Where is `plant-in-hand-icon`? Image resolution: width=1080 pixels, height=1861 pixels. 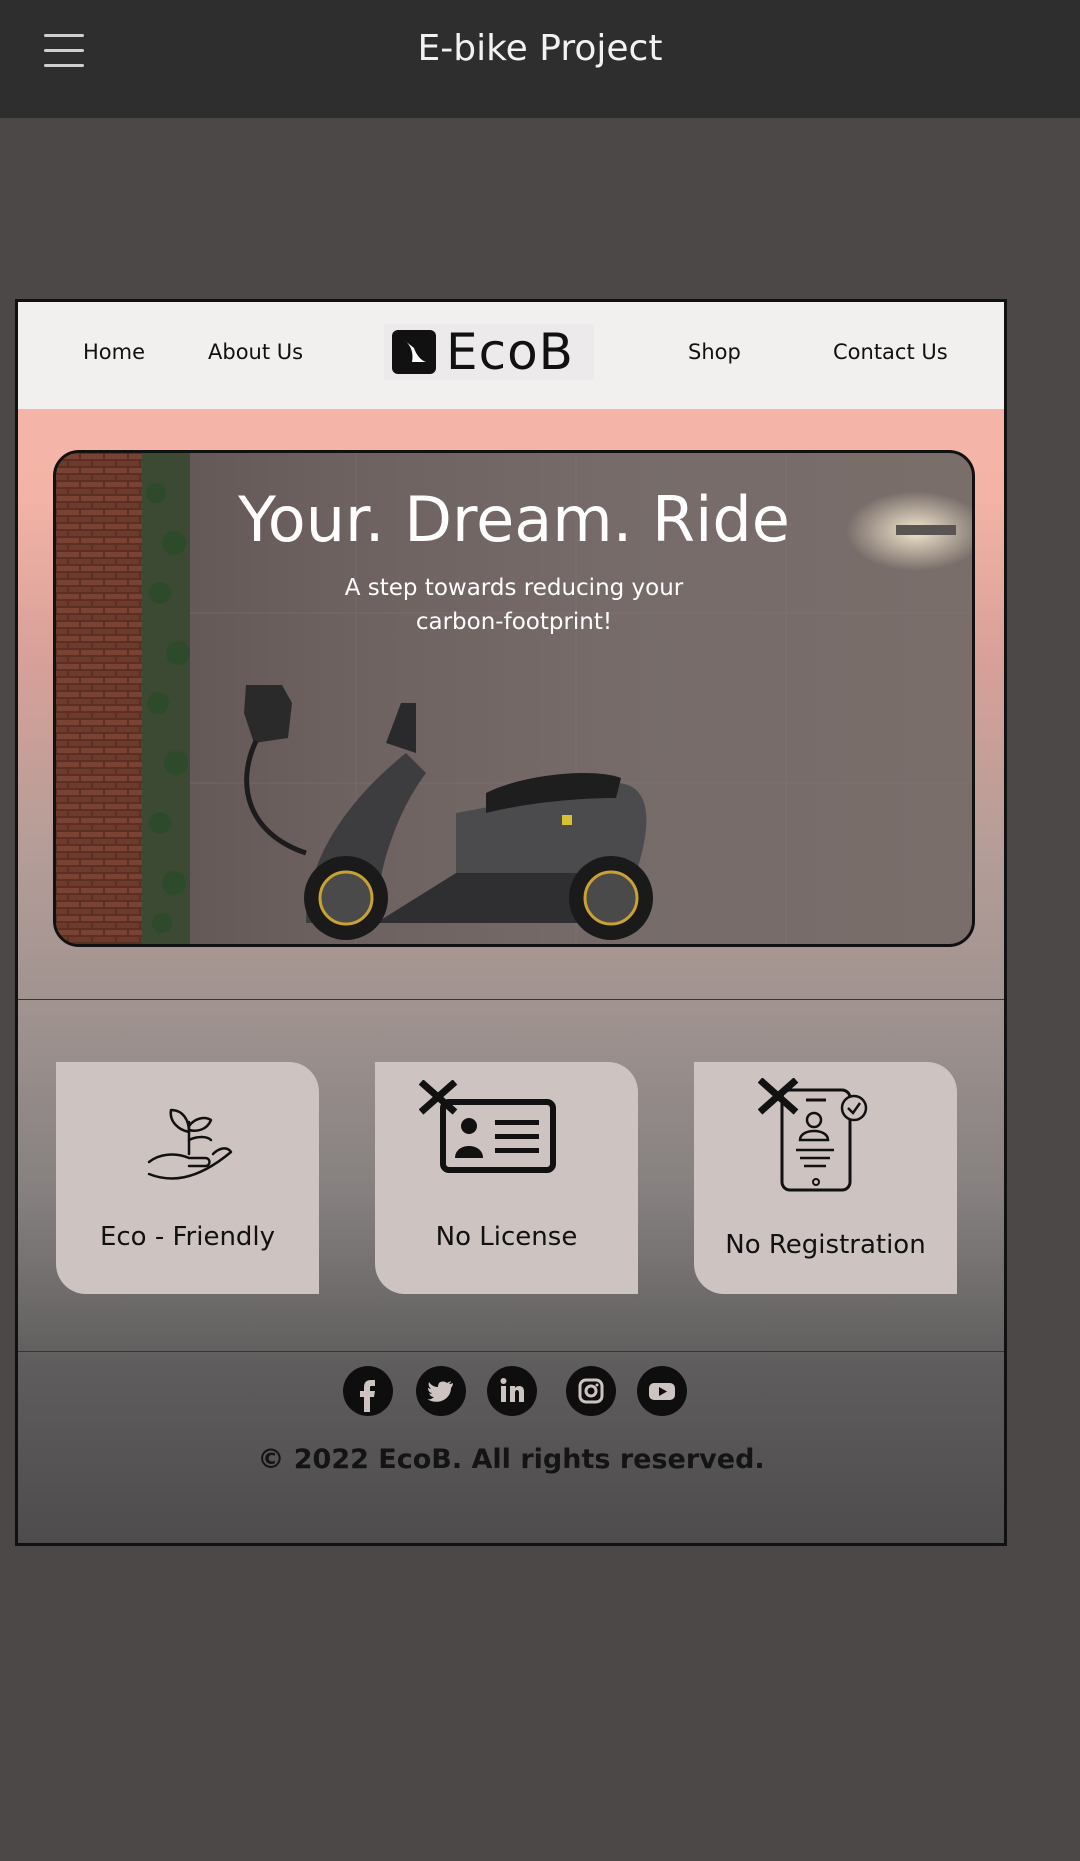 plant-in-hand-icon is located at coordinates (190, 1144).